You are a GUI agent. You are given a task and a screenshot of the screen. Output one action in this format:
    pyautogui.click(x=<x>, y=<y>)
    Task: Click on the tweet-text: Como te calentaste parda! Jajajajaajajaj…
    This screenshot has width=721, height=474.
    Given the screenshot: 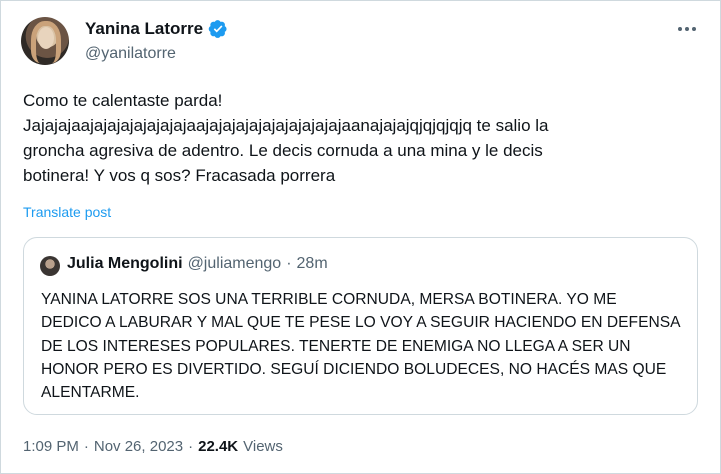 What is the action you would take?
    pyautogui.click(x=286, y=138)
    